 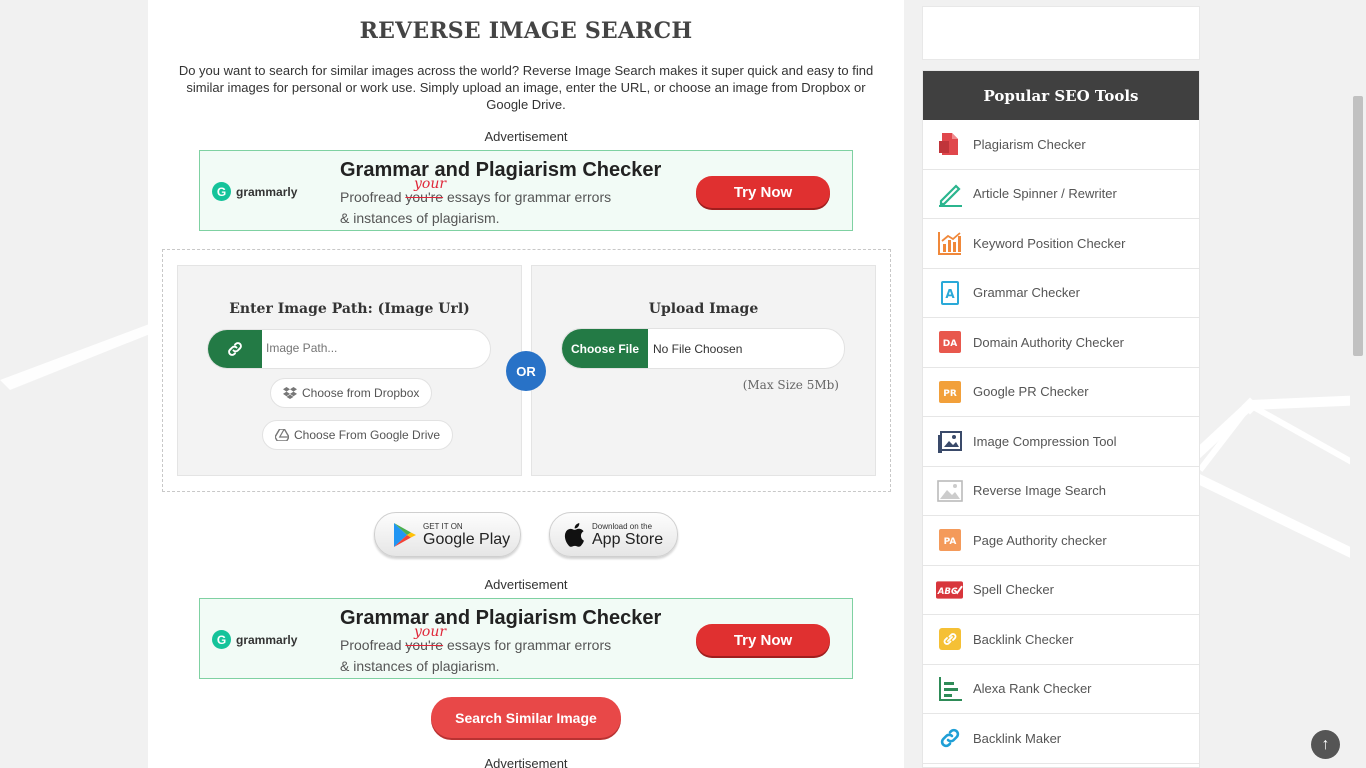 What do you see at coordinates (1061, 95) in the screenshot?
I see `sidebar-heading: Popular SEO Tools` at bounding box center [1061, 95].